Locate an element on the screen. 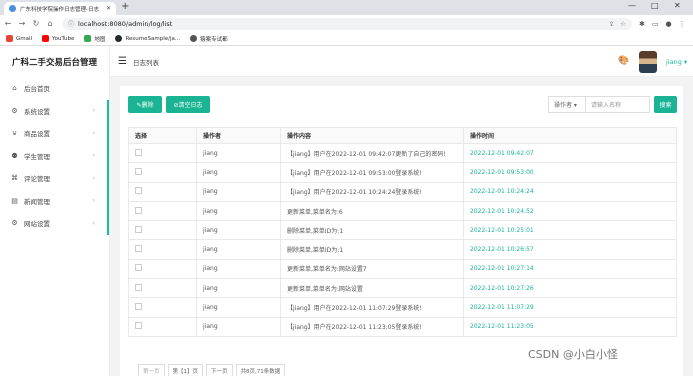  bookmark-gmail: Gmail is located at coordinates (19, 38).